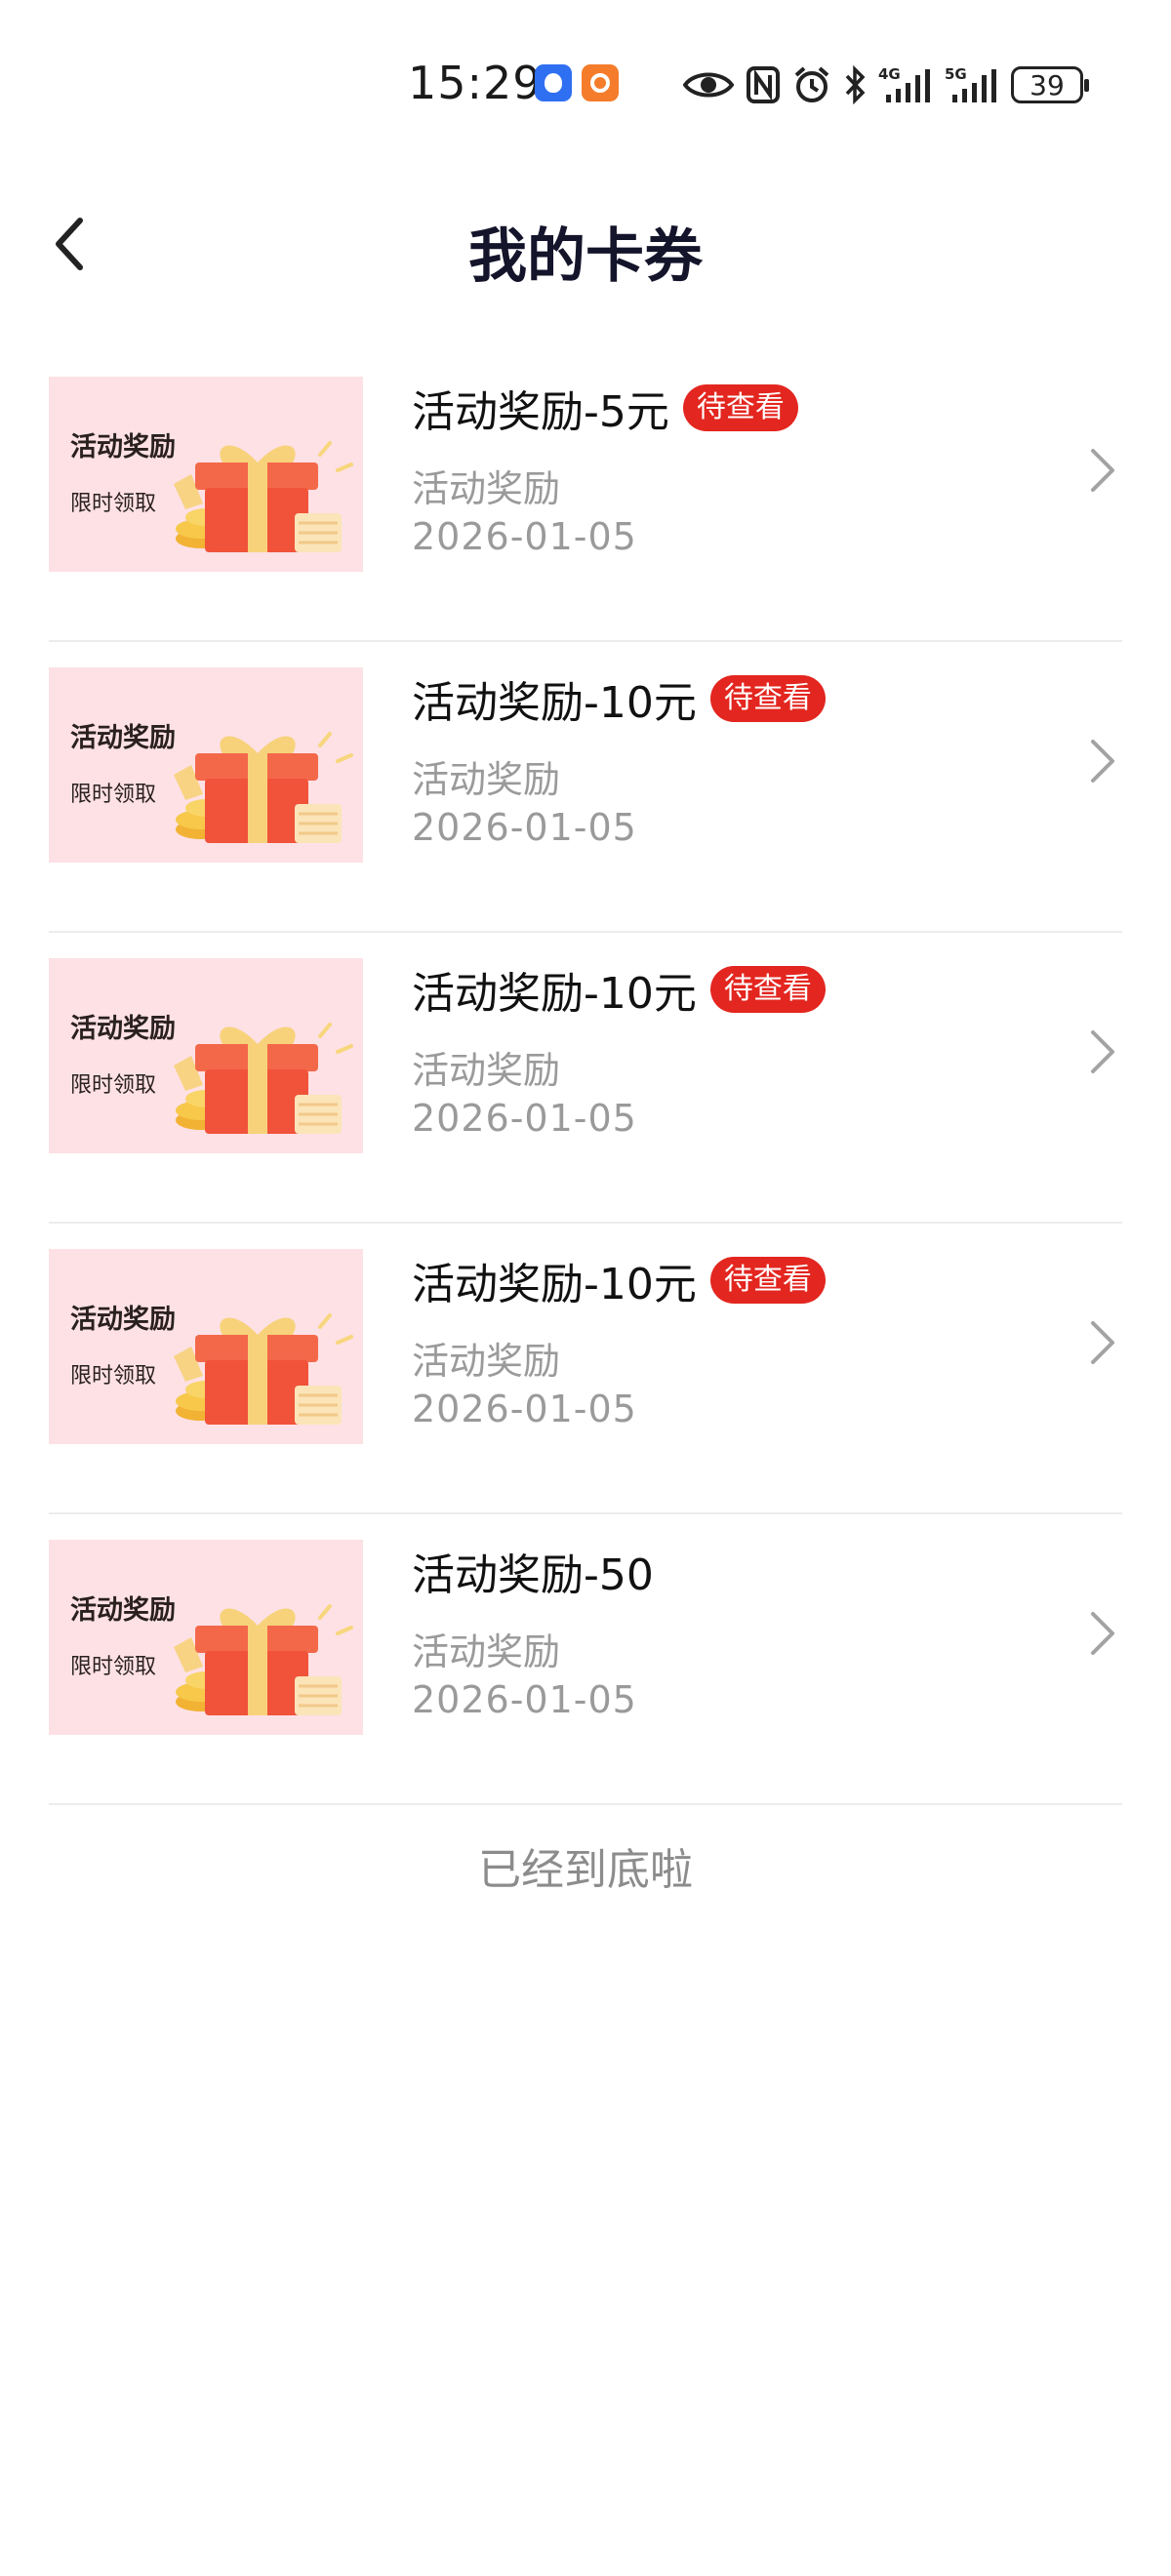 The width and height of the screenshot is (1171, 2576). I want to click on status-icons: 4G 5G 39, so click(886, 84).